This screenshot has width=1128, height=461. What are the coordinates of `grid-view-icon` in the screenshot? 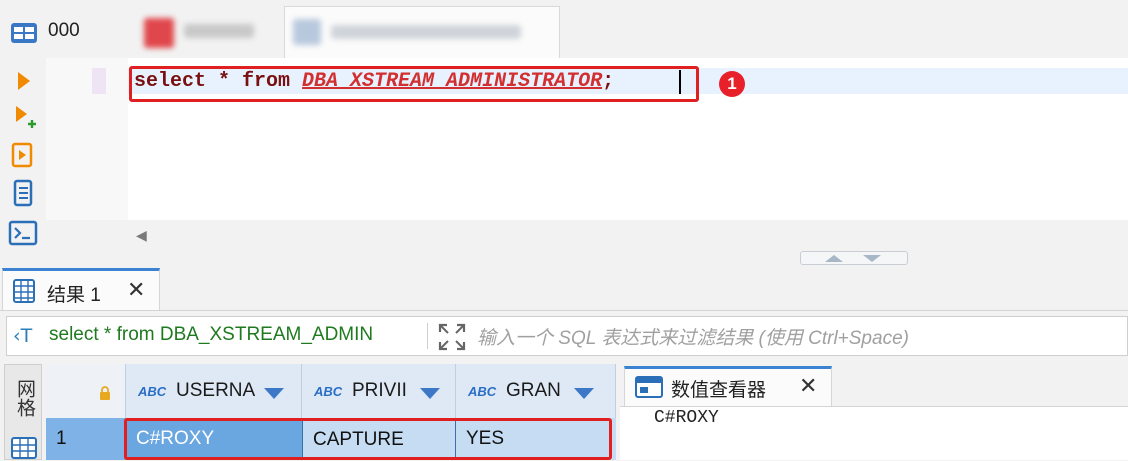 It's located at (24, 448).